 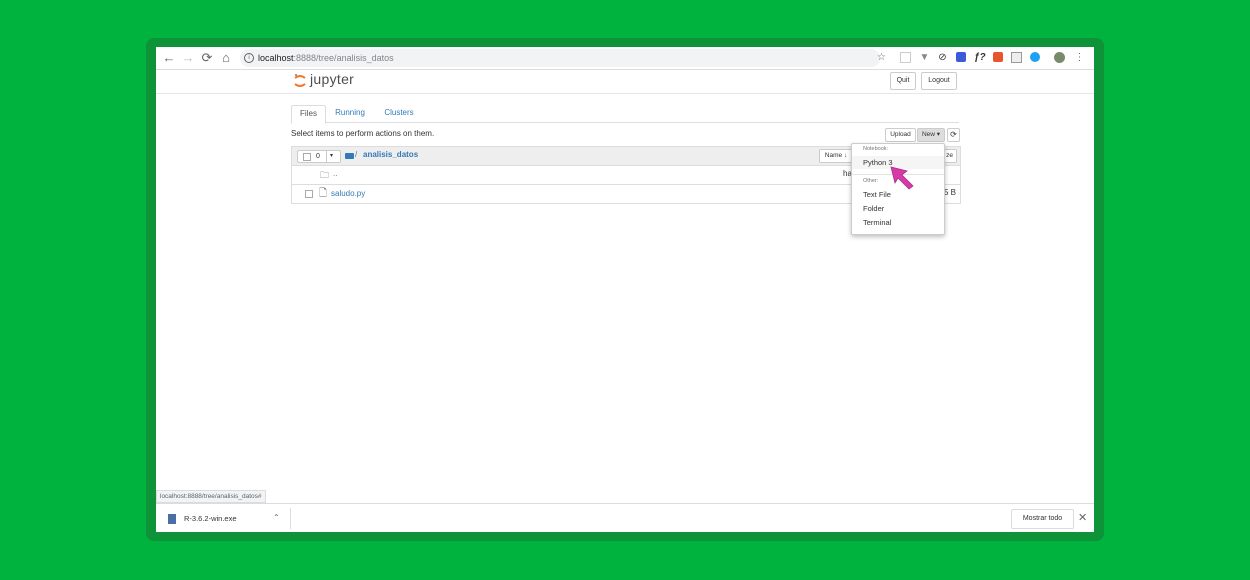 What do you see at coordinates (1035, 57) in the screenshot?
I see `extension-cyan-icon` at bounding box center [1035, 57].